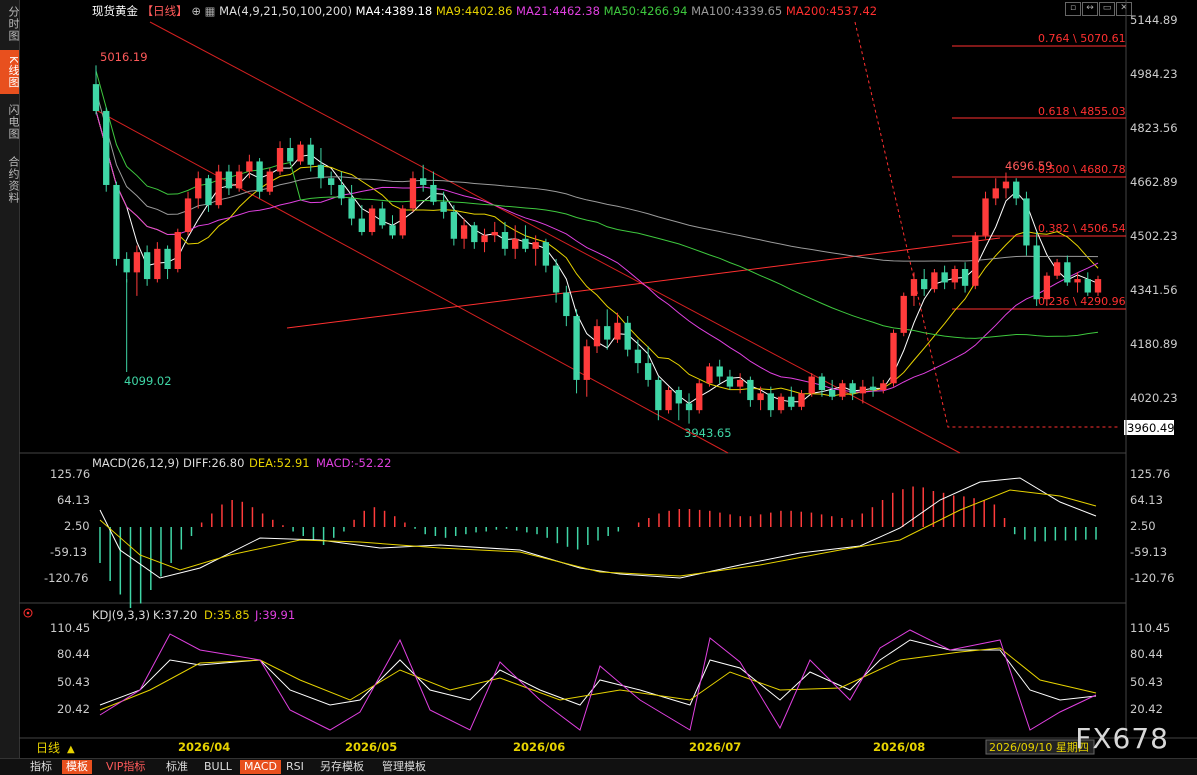 The height and width of the screenshot is (775, 1197). I want to click on kdj-tick: 80.44, so click(1146, 654).